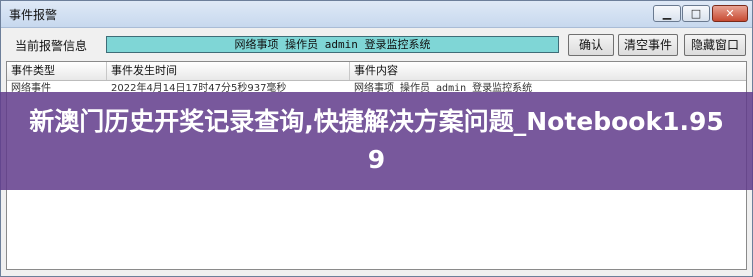 The height and width of the screenshot is (277, 753). I want to click on list-header: 事件类型 事件发生时间 事件内容, so click(376, 71).